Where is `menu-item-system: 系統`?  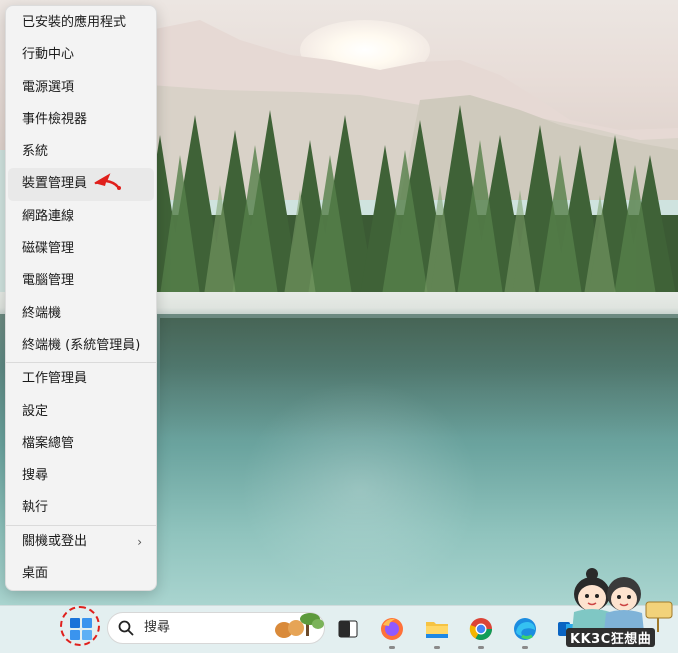
menu-item-system: 系統 is located at coordinates (81, 152).